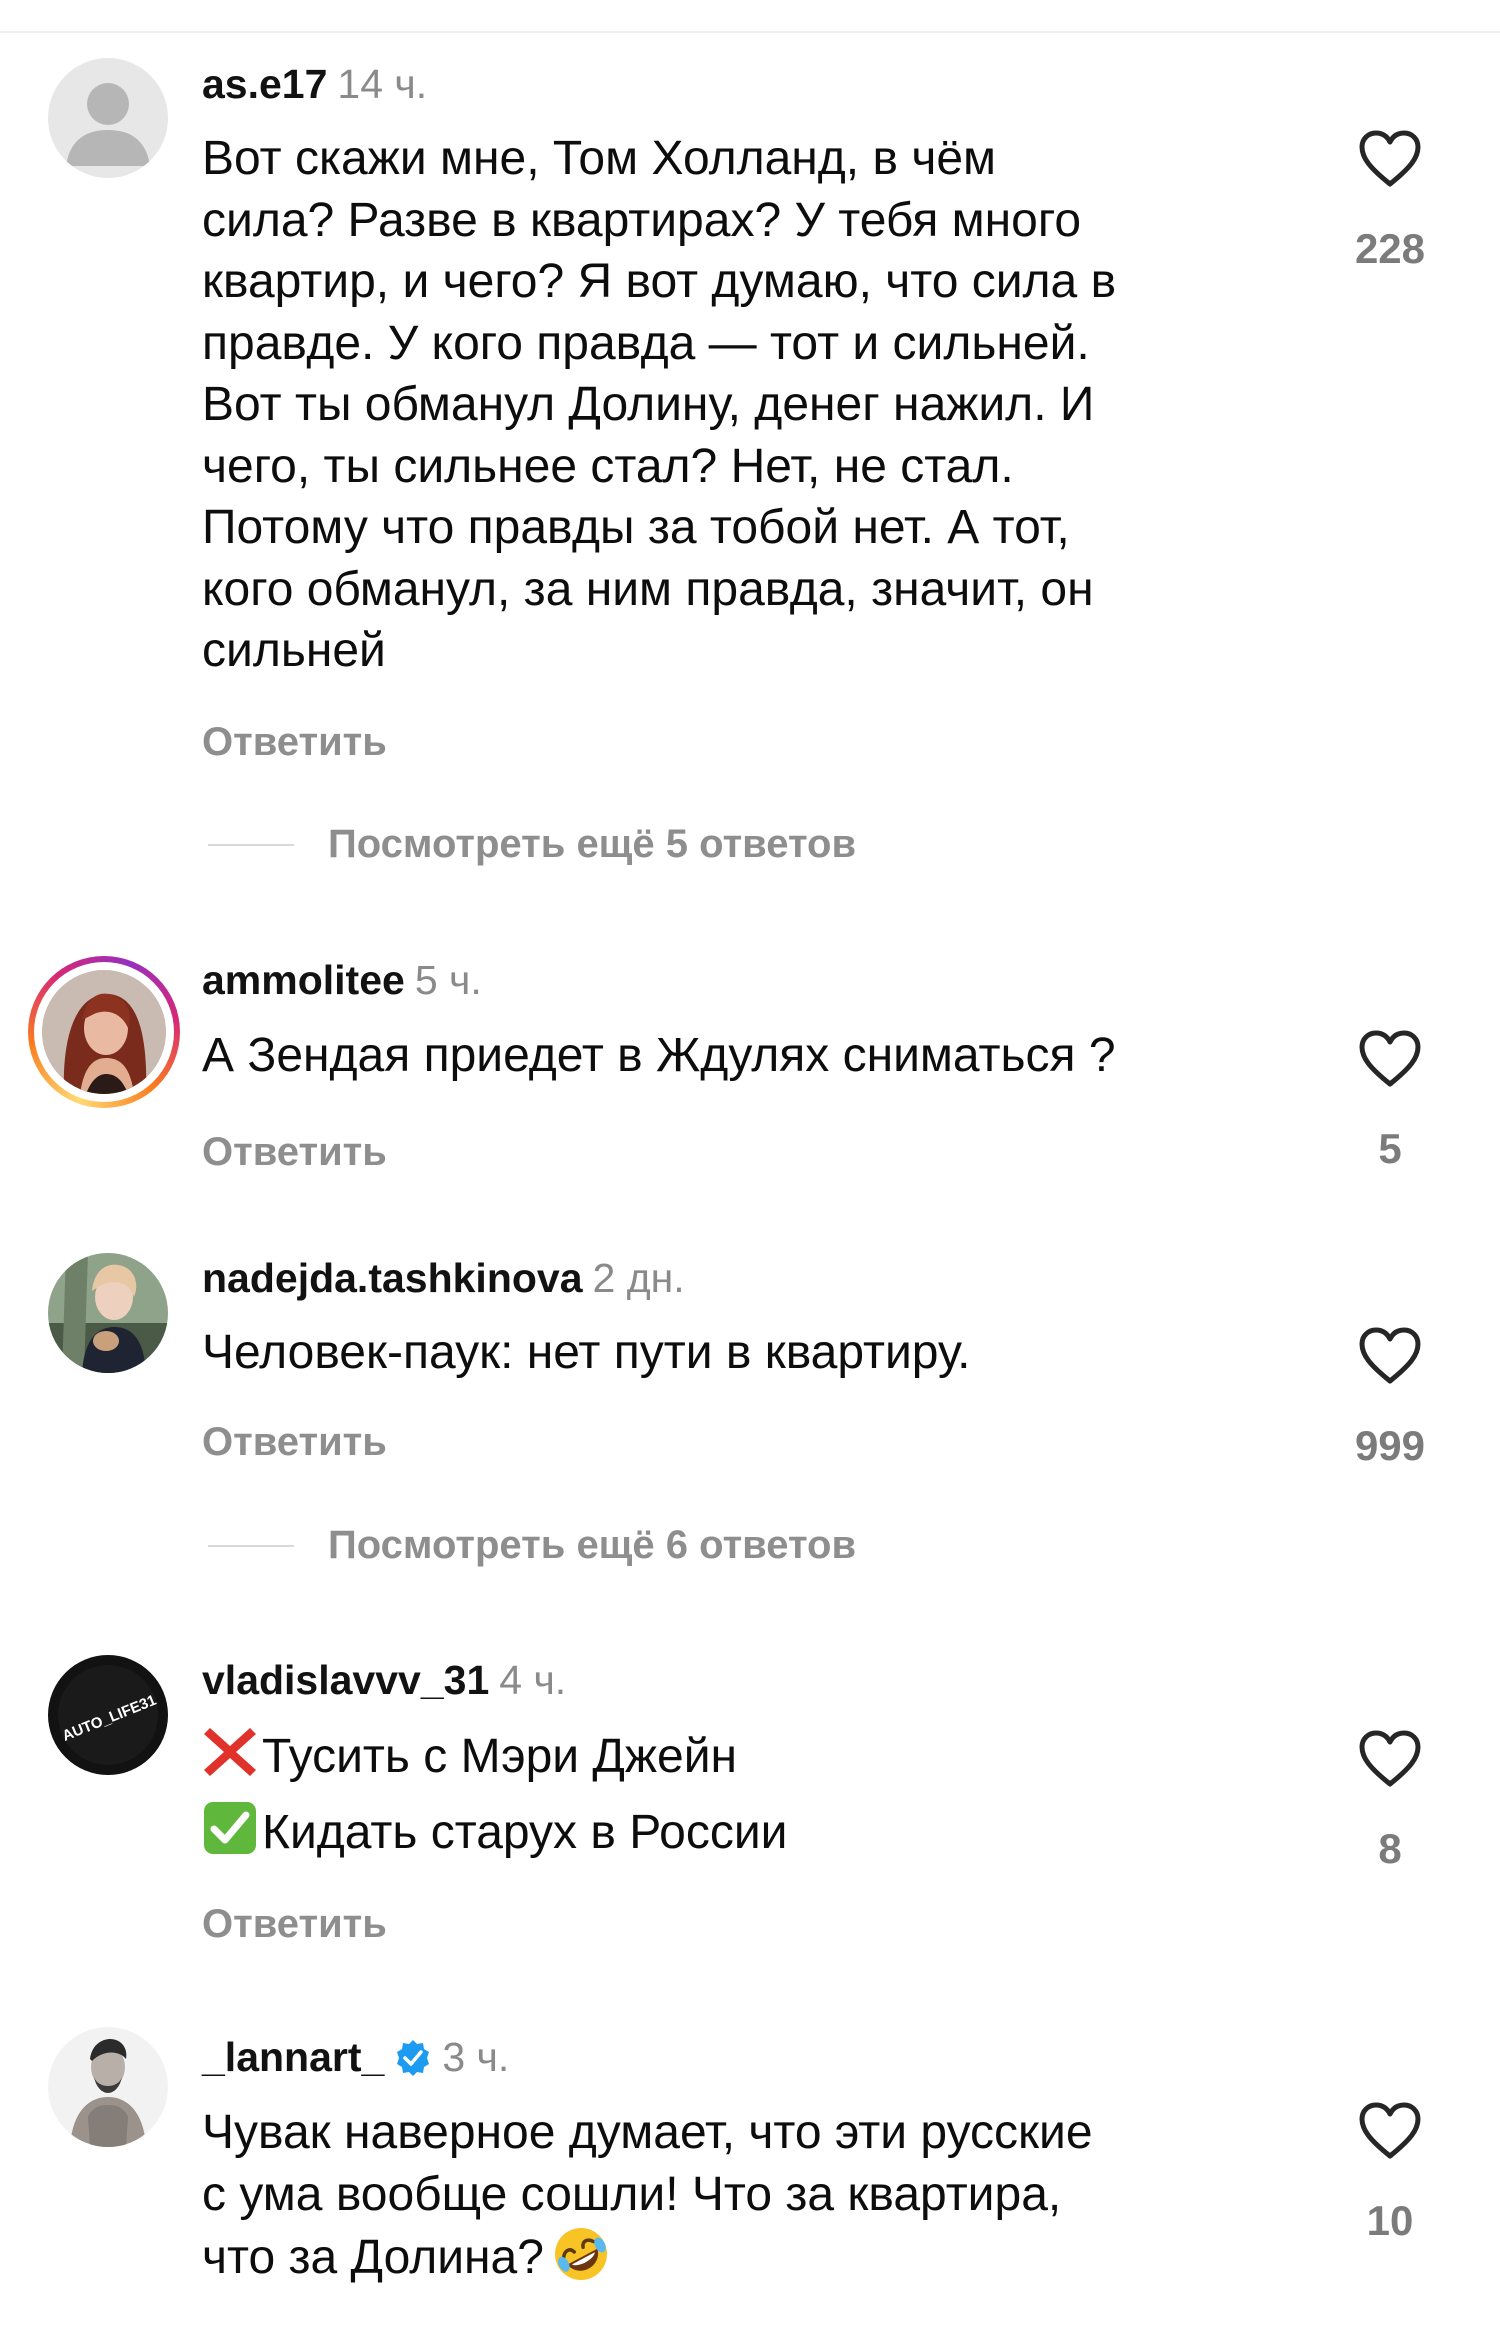  Describe the element at coordinates (230, 1752) in the screenshot. I see `cross-mark-icon` at that location.